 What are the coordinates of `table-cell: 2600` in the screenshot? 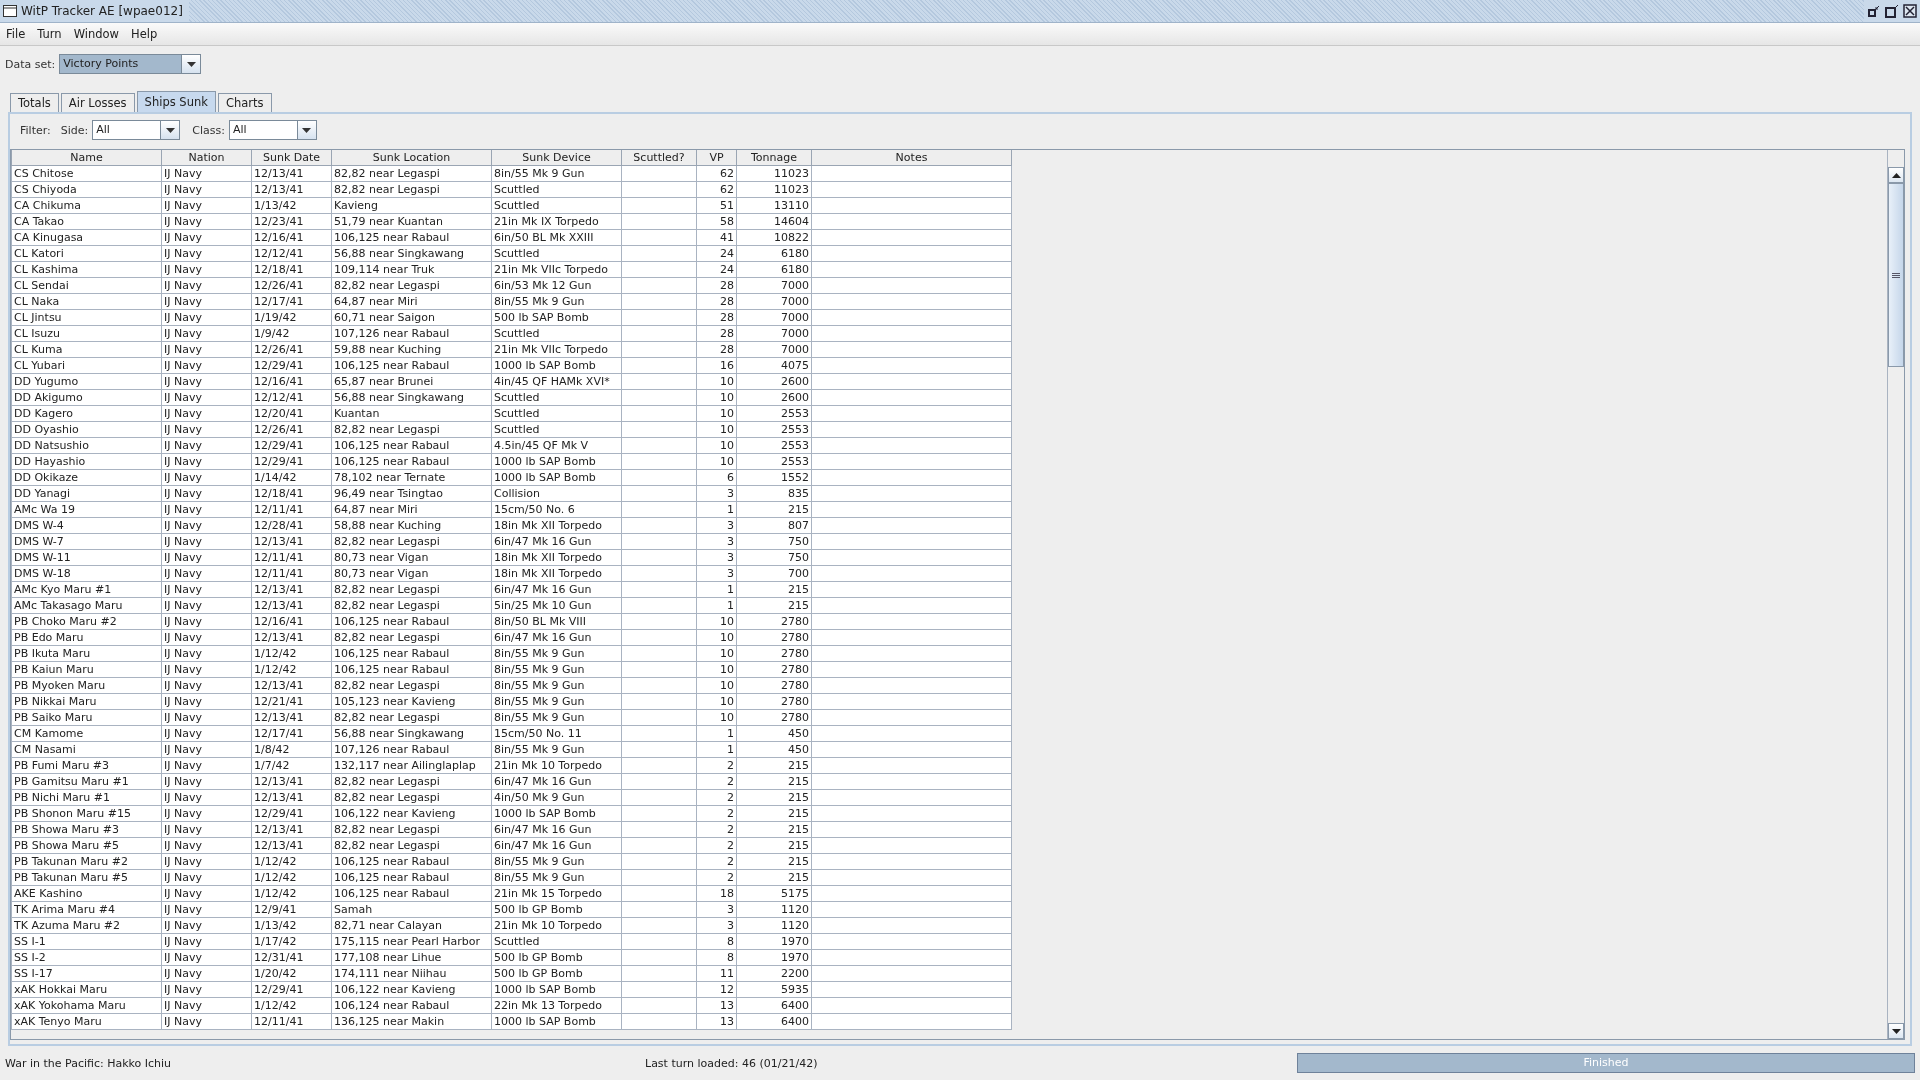 It's located at (774, 381).